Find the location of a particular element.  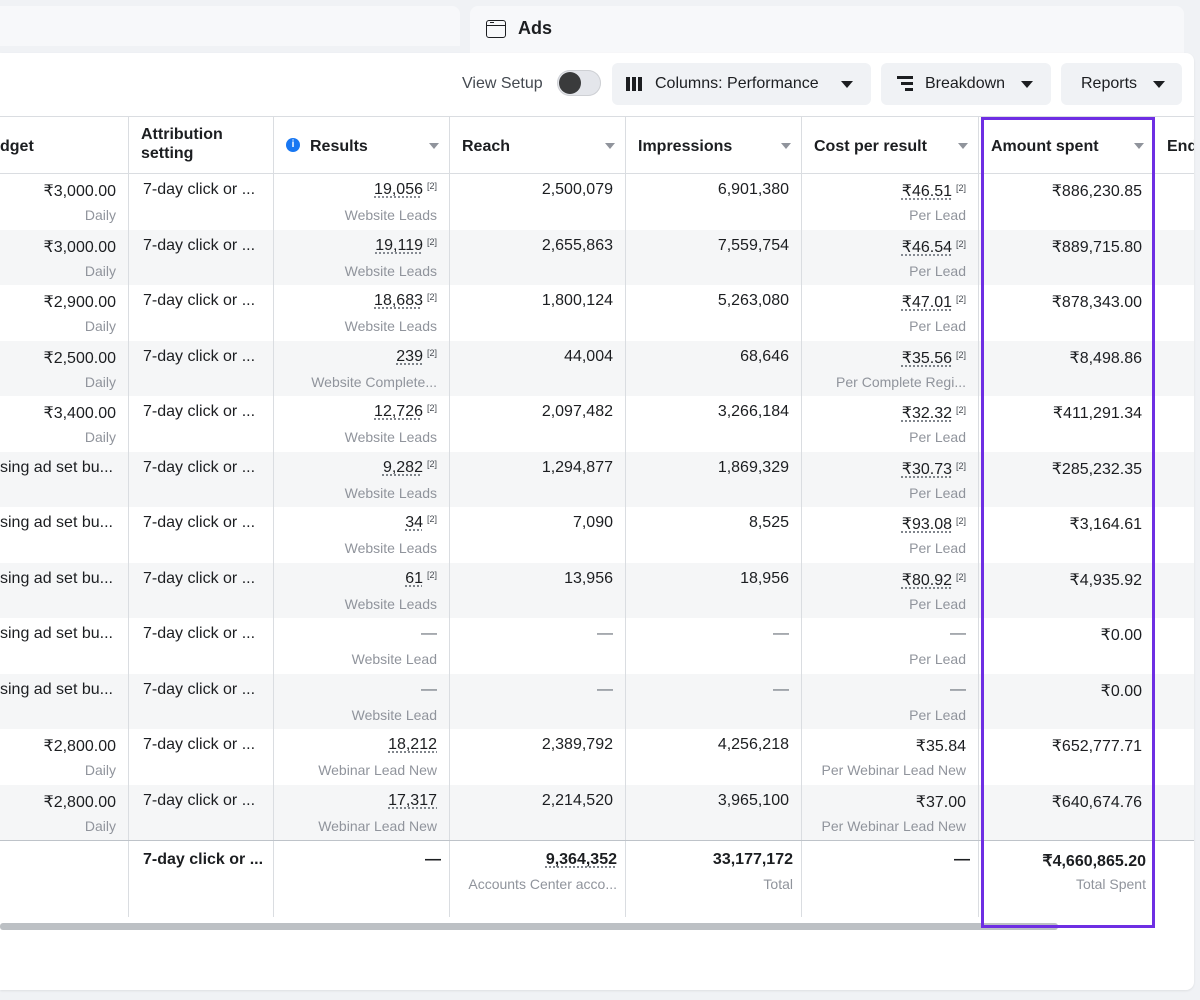

results-value: 34 is located at coordinates (414, 522).